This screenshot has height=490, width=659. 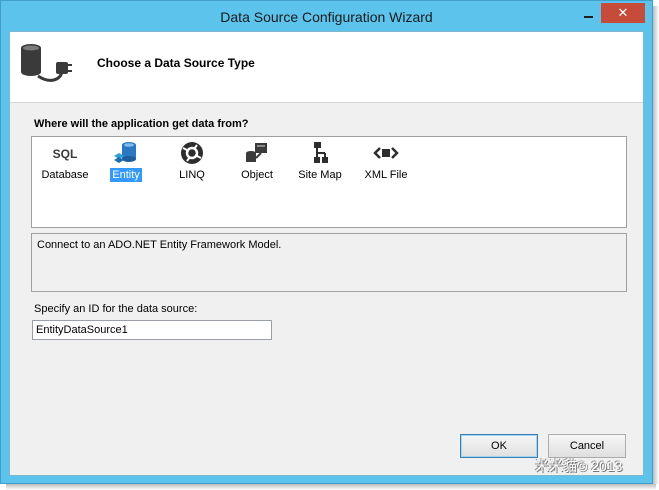 I want to click on sitemap-icon, so click(x=321, y=152).